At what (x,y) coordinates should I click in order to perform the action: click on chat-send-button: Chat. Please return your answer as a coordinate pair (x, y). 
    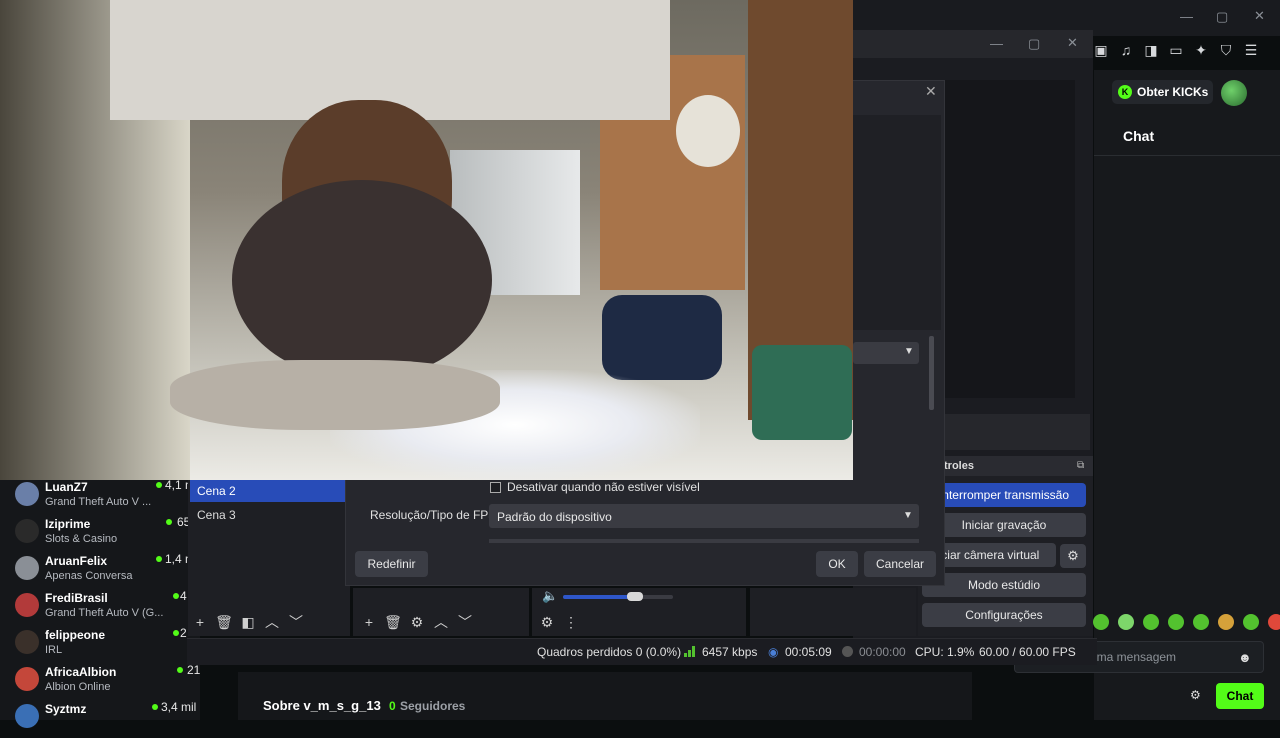
    Looking at the image, I should click on (1240, 696).